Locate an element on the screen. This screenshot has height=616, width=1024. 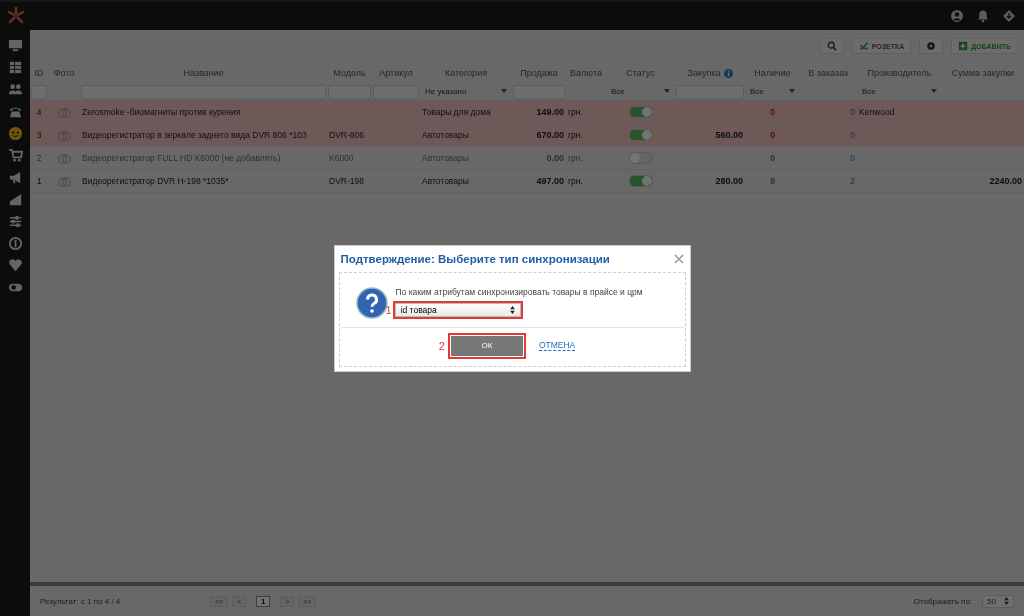
table-cell: 0.00 is located at coordinates (555, 158).